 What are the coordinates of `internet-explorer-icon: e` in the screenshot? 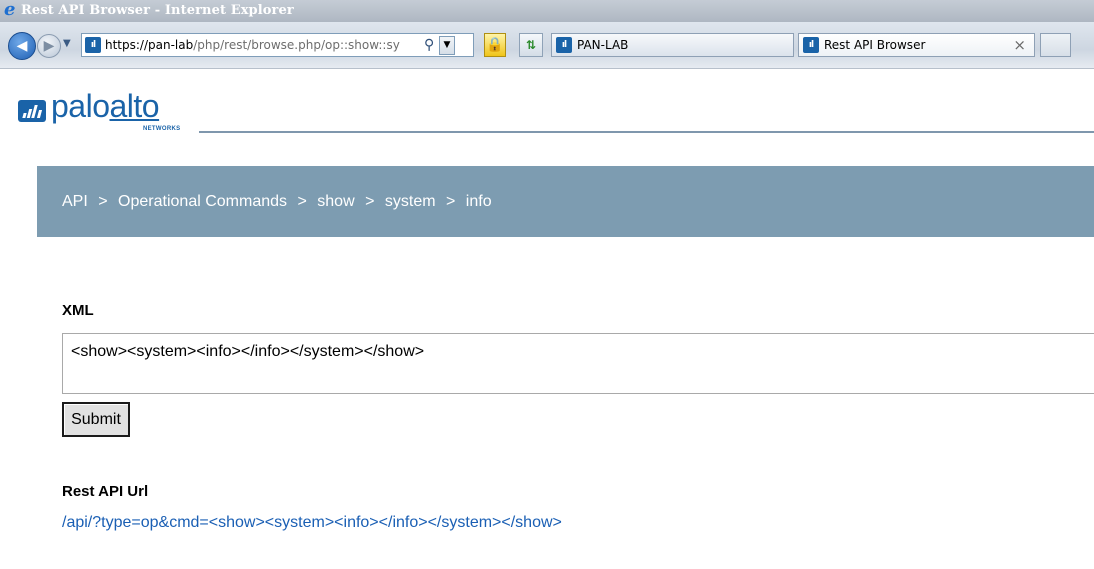 It's located at (10, 10).